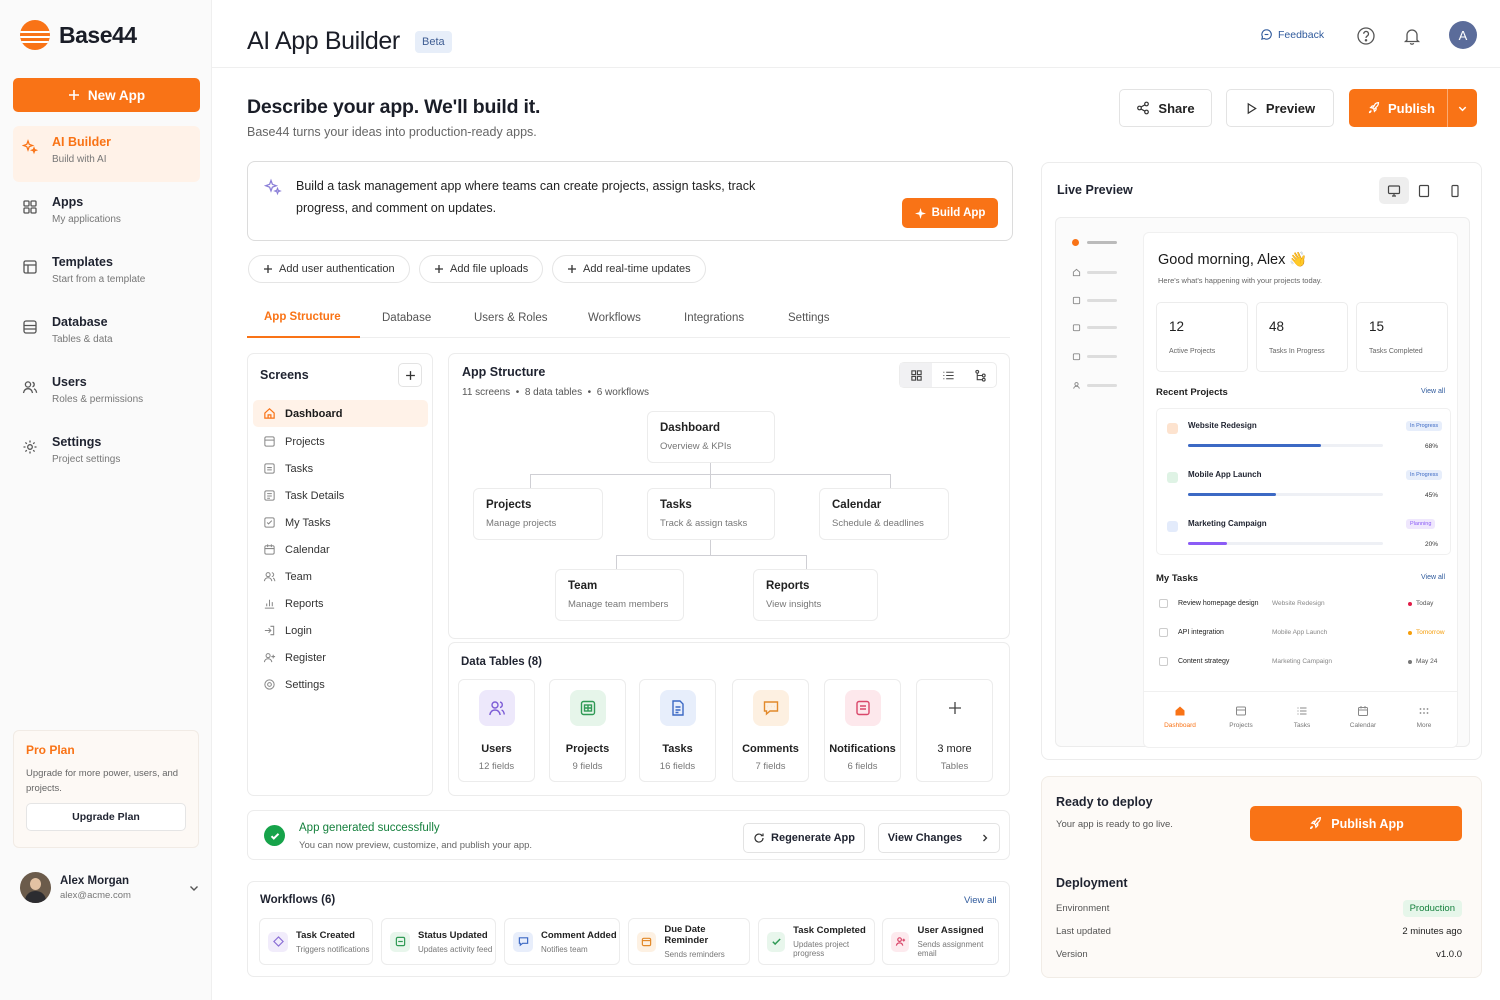  I want to click on list-view-icon, so click(948, 375).